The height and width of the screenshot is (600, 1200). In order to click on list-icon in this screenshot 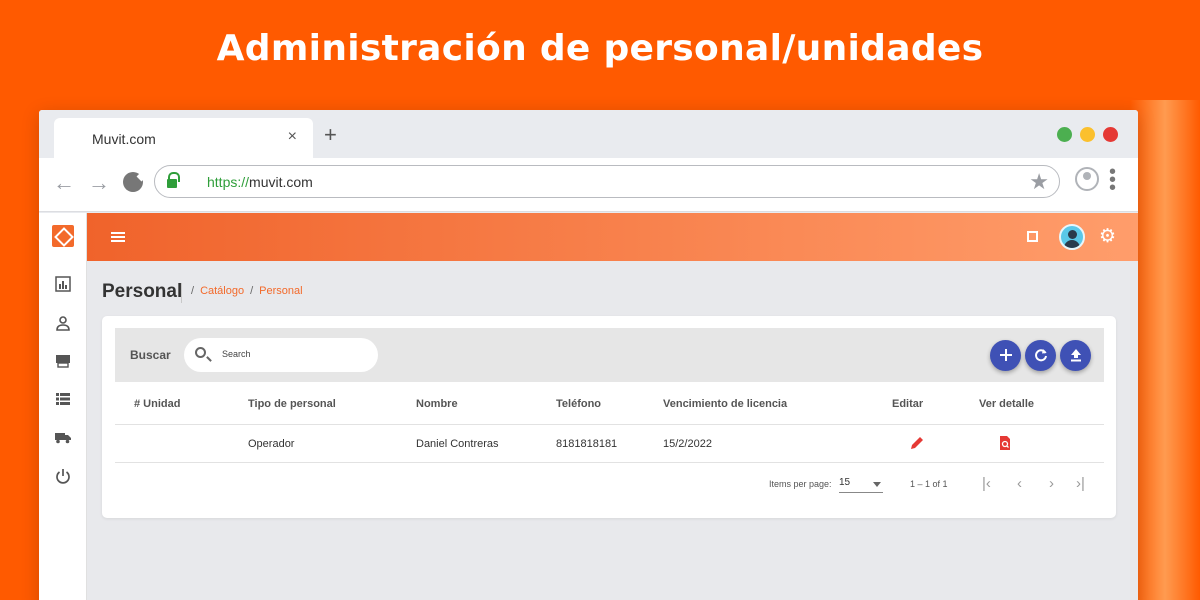, I will do `click(63, 399)`.